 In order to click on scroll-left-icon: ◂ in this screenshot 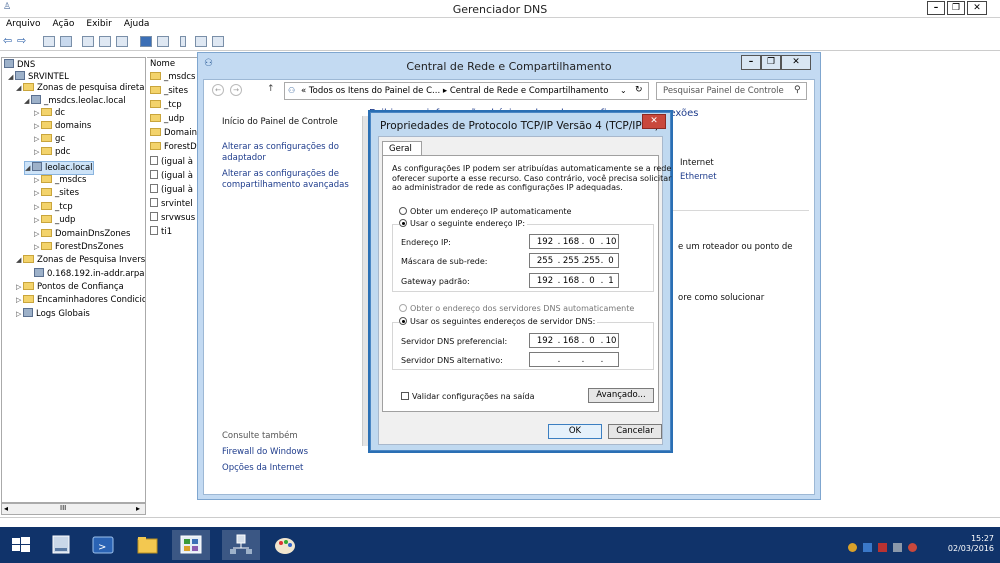, I will do `click(6, 508)`.